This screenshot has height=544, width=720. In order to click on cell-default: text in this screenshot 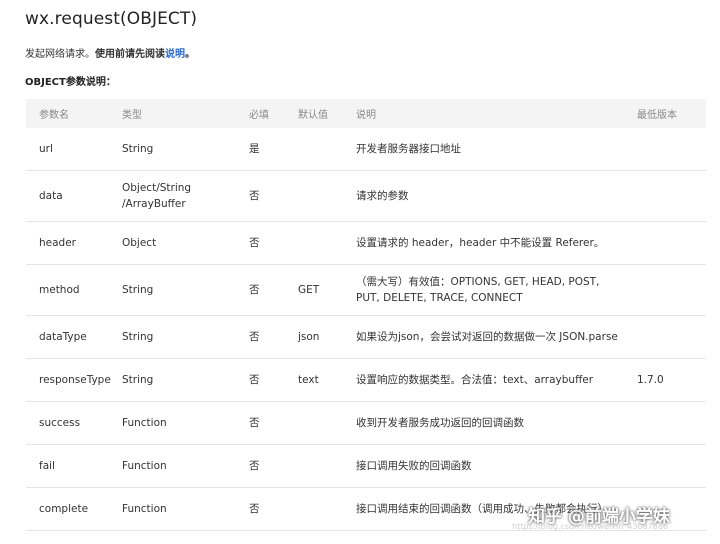, I will do `click(327, 380)`.